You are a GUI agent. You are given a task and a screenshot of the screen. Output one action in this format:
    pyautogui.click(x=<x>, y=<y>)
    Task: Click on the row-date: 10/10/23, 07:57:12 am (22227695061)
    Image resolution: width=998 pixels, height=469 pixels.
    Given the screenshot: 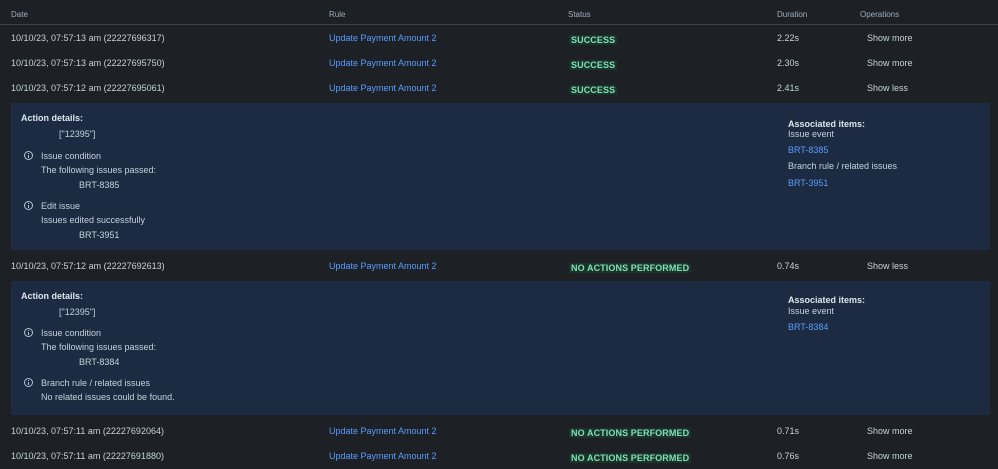 What is the action you would take?
    pyautogui.click(x=88, y=88)
    